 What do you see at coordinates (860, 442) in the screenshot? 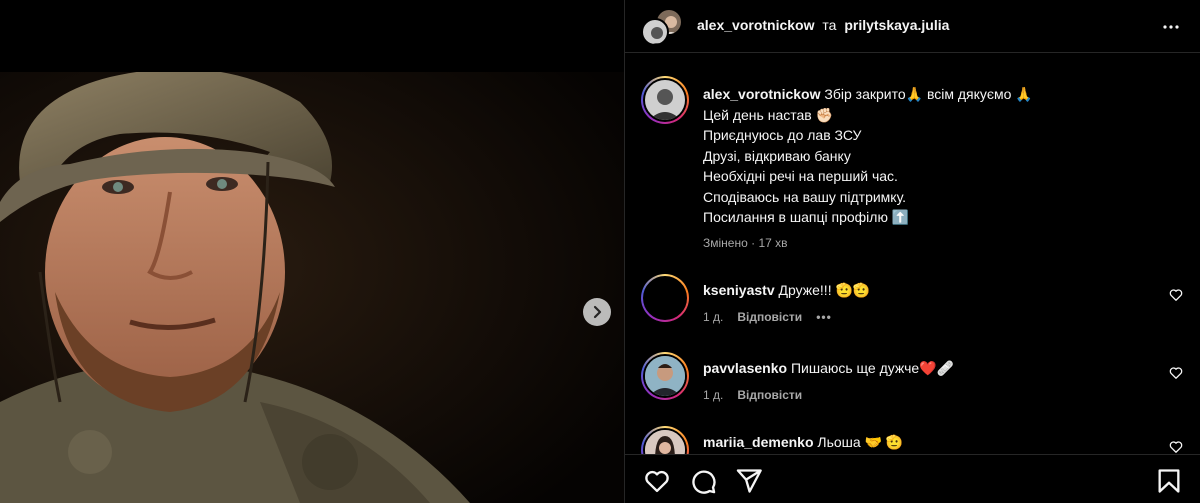
I see `comment-body: Льоша 🤝 🫡` at bounding box center [860, 442].